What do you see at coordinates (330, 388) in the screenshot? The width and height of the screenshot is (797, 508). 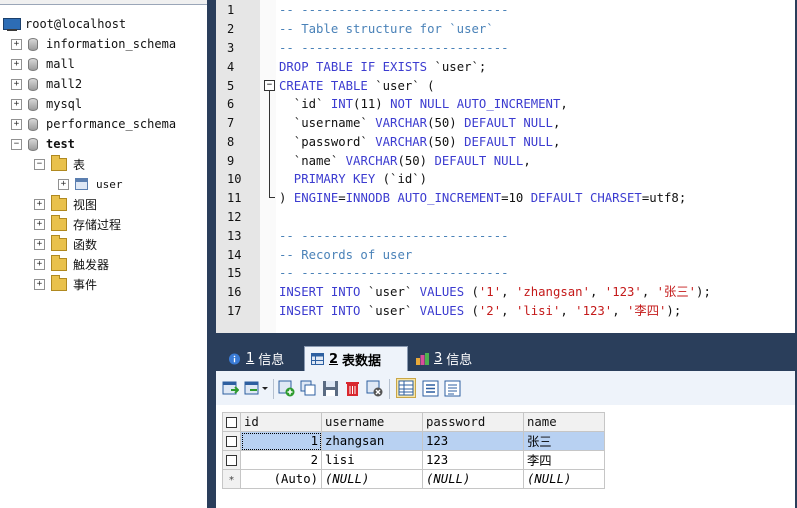 I see `save-icon` at bounding box center [330, 388].